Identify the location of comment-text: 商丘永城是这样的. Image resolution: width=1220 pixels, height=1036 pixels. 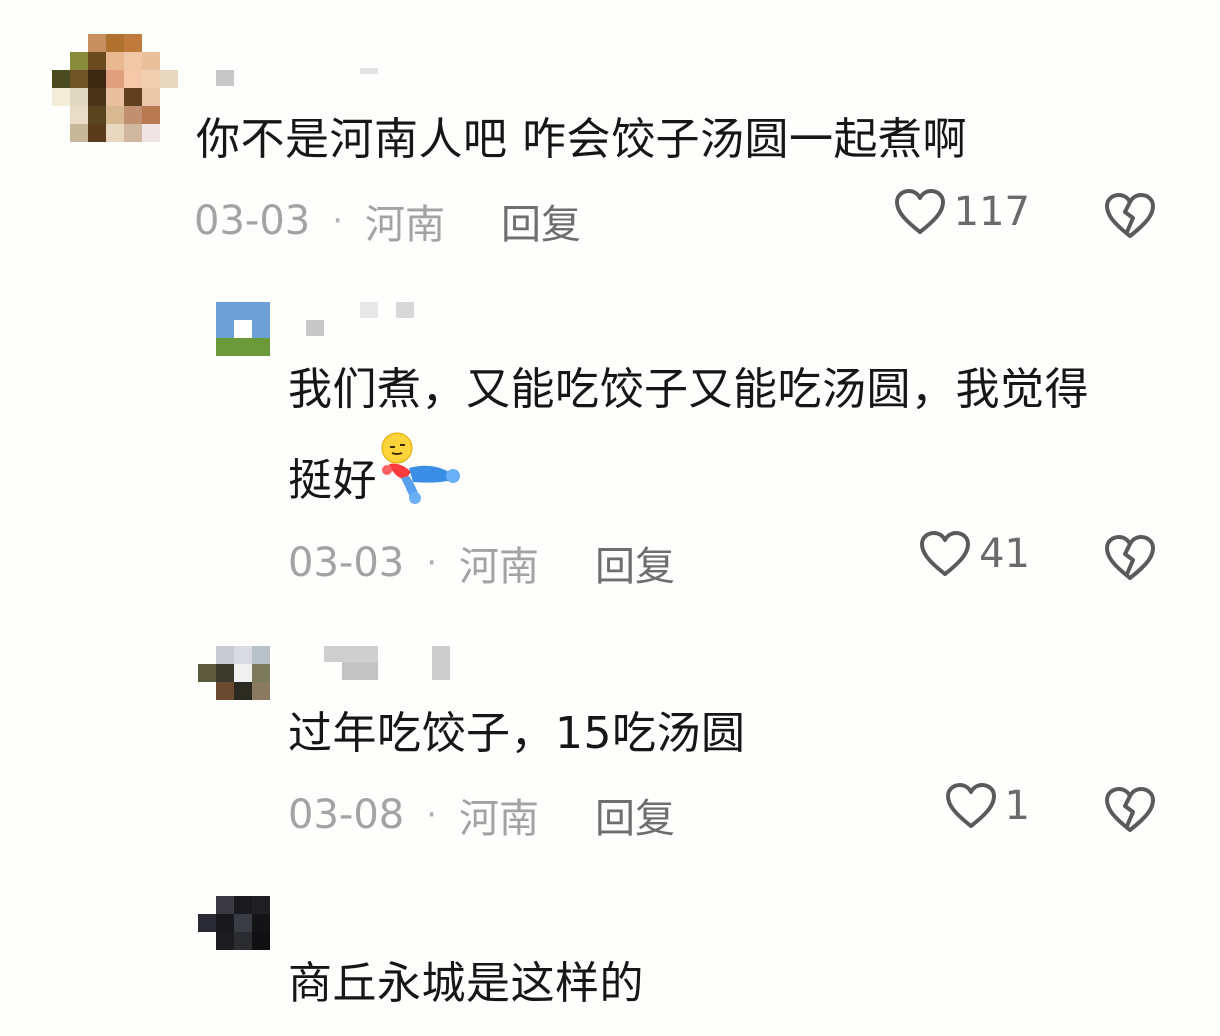
(466, 983).